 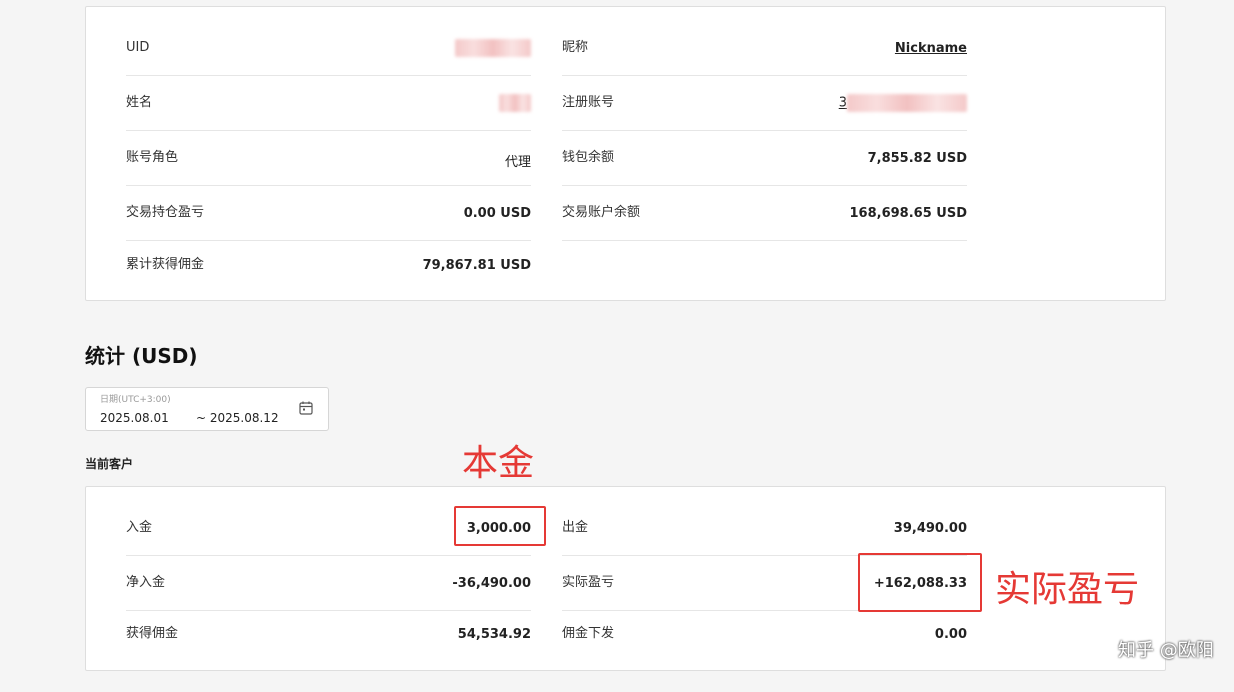 What do you see at coordinates (498, 463) in the screenshot?
I see `annotation-principal: 本金` at bounding box center [498, 463].